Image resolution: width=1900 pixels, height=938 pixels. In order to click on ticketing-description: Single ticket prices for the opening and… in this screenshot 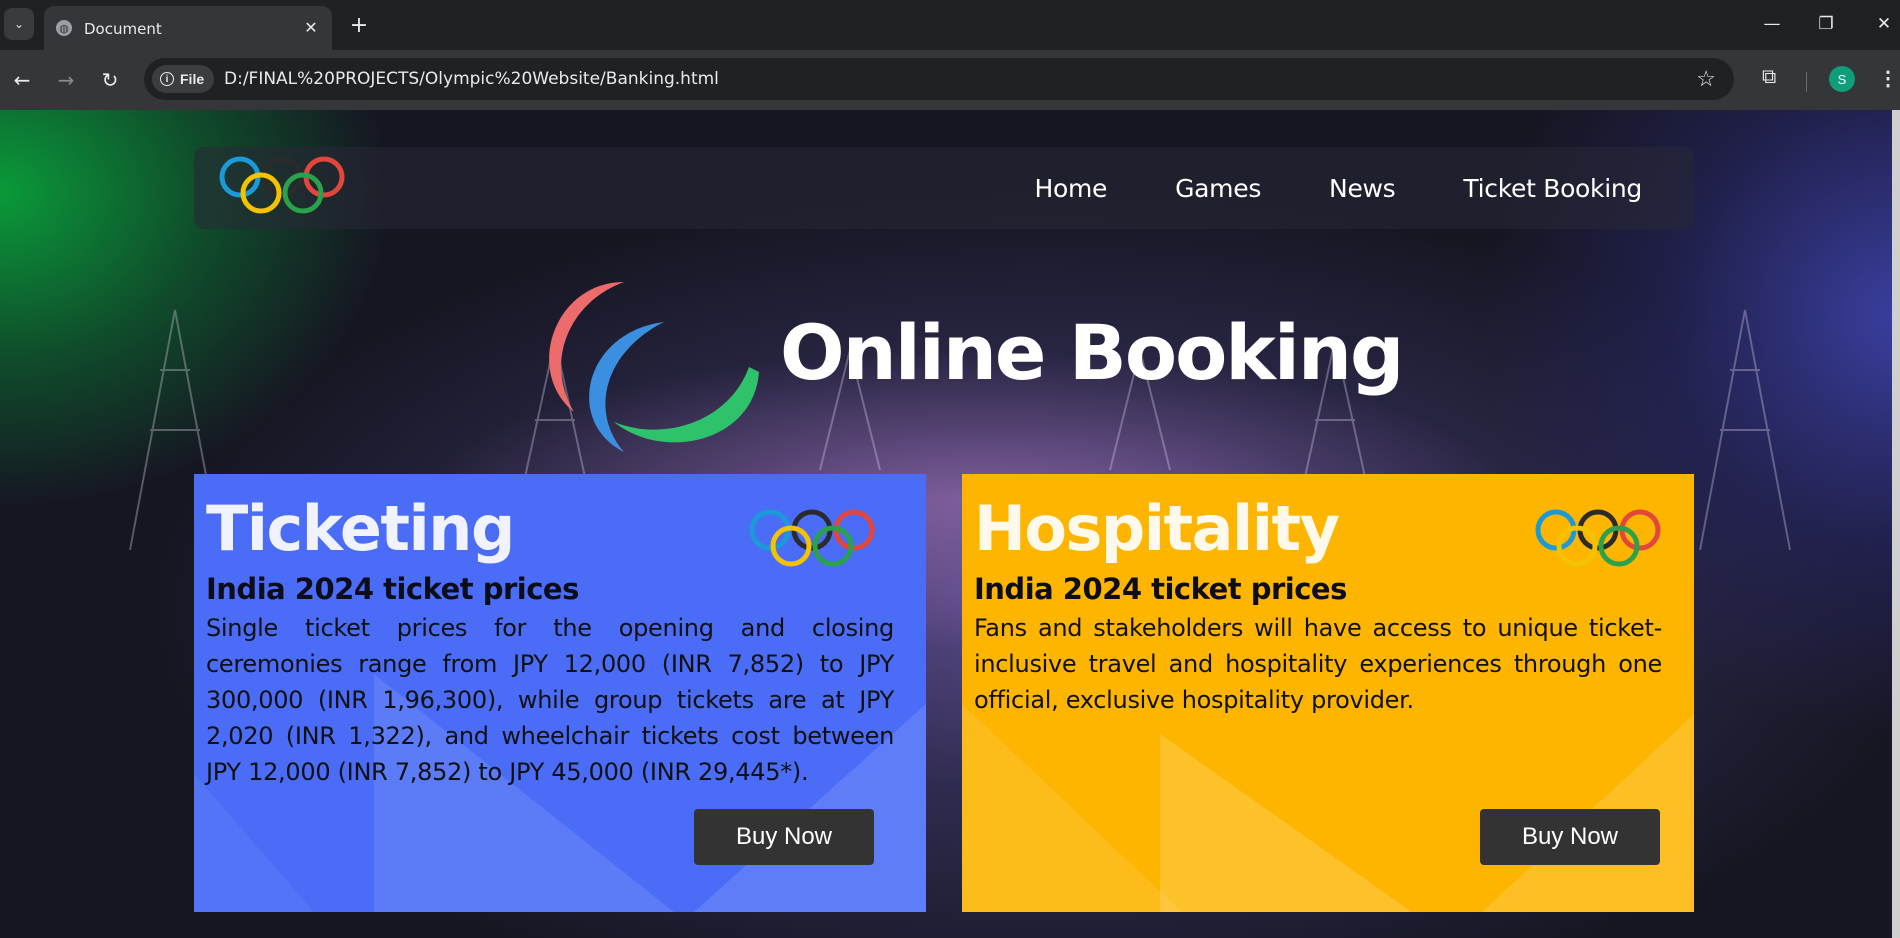, I will do `click(550, 700)`.